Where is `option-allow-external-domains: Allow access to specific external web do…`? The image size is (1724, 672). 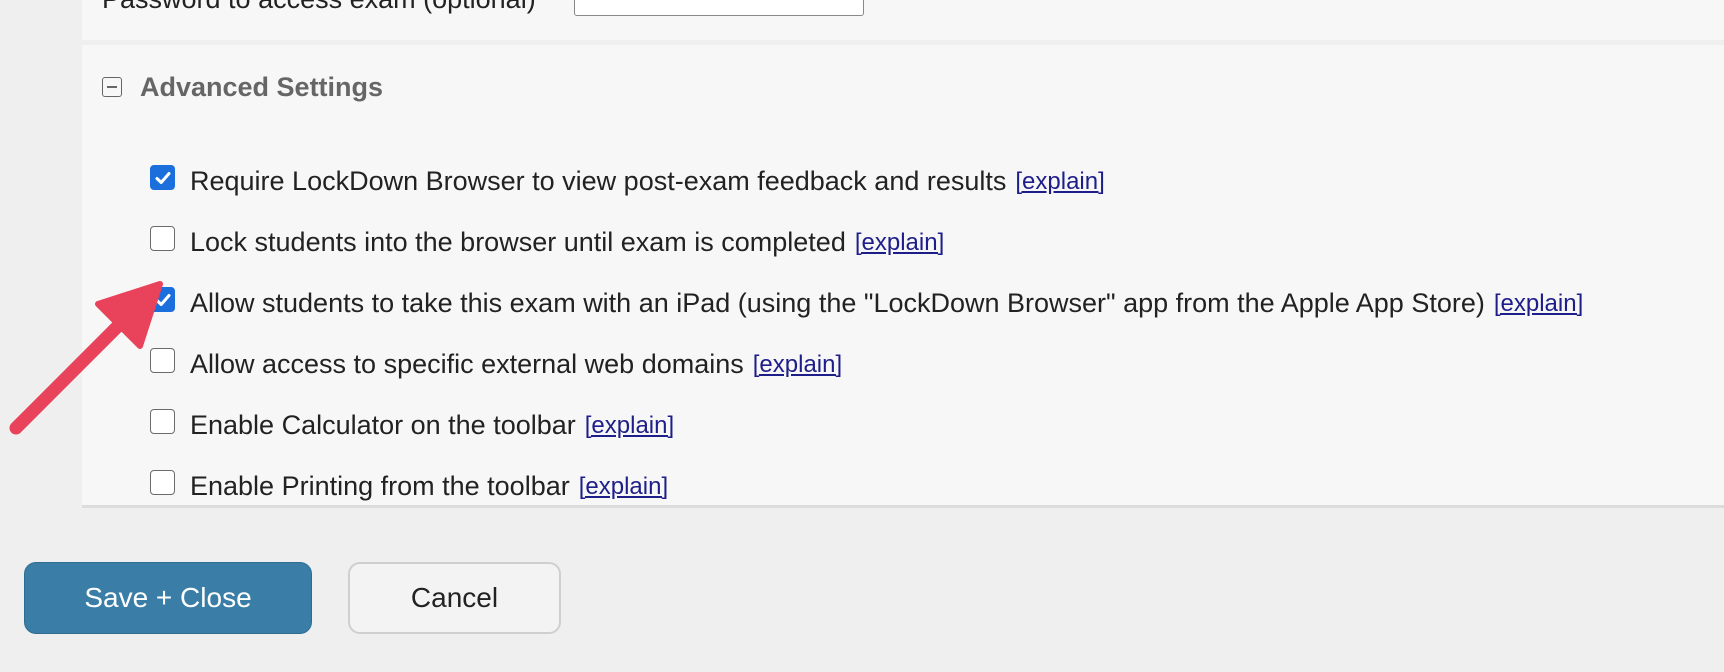
option-allow-external-domains: Allow access to specific external web do… is located at coordinates (866, 364).